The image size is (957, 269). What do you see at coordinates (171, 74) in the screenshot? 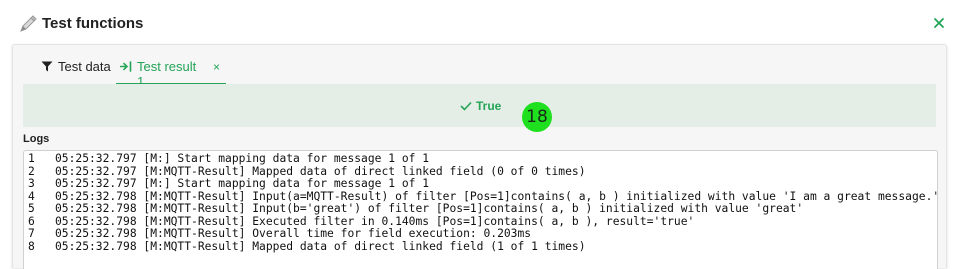
I see `tab-test-result-1: Test result 1 ×` at bounding box center [171, 74].